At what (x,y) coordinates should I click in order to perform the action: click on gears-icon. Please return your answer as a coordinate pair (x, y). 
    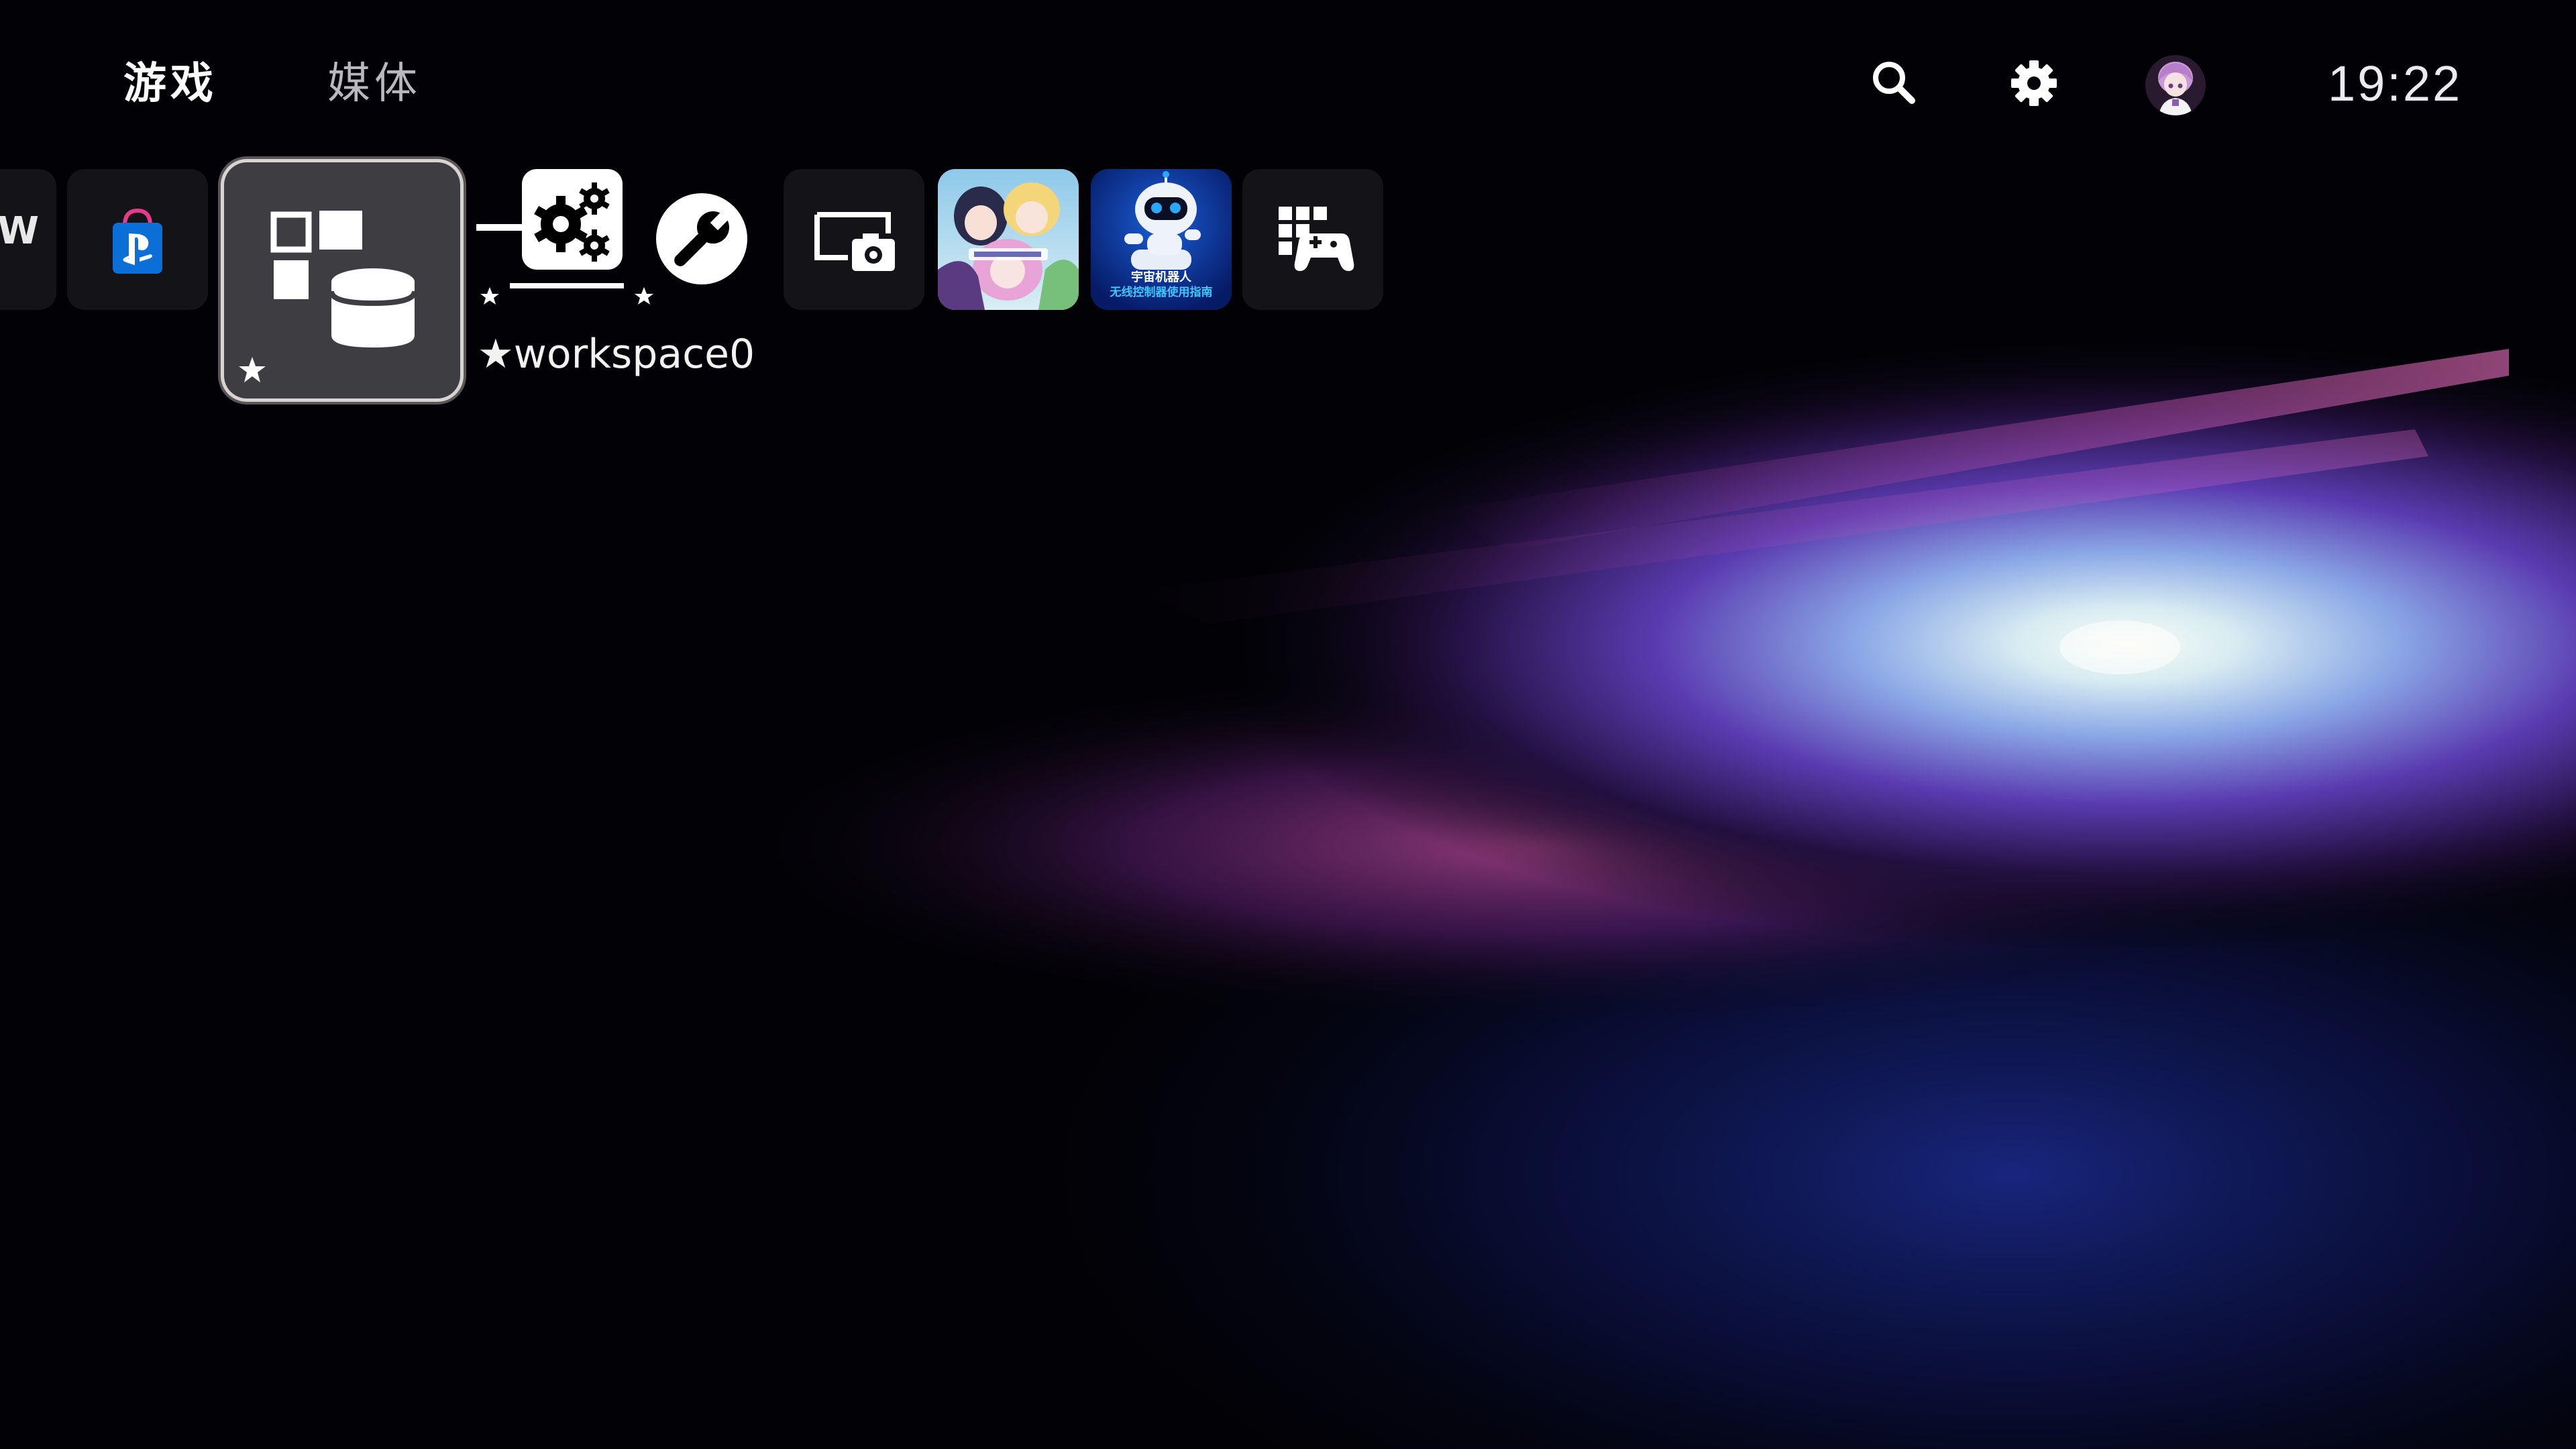
    Looking at the image, I should click on (550, 237).